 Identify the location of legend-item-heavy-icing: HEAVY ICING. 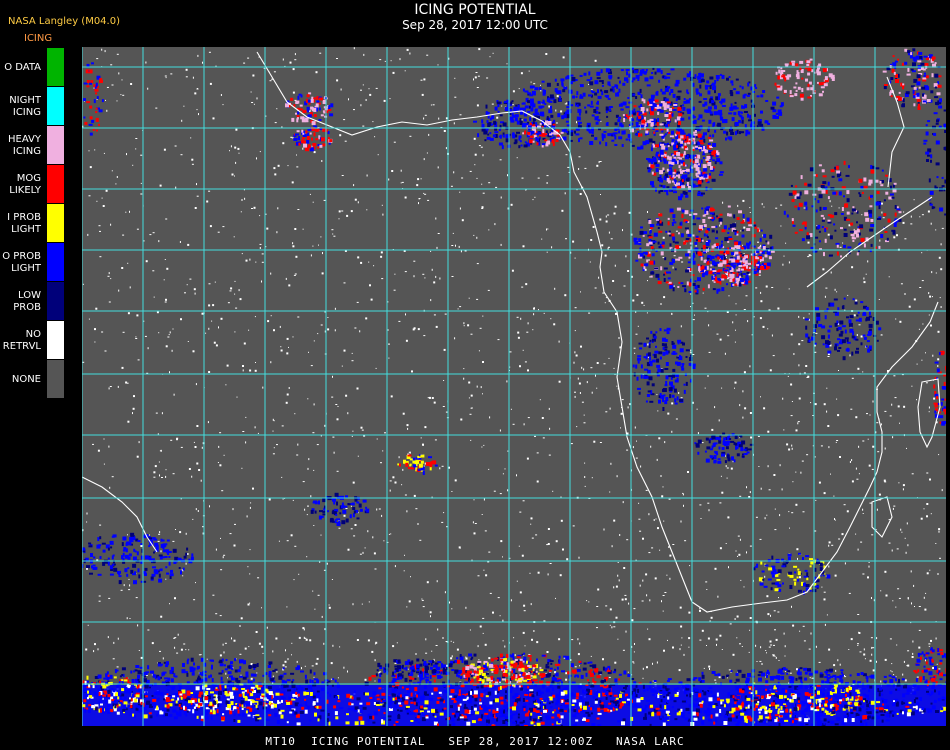
(33, 145).